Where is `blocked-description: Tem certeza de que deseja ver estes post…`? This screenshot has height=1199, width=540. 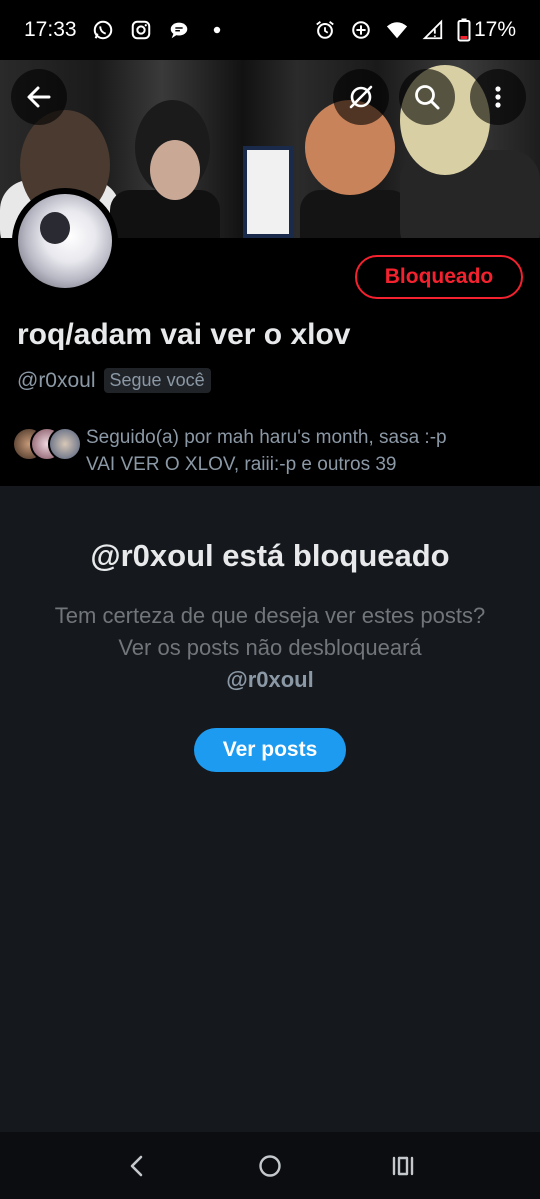 blocked-description: Tem certeza de que deseja ver estes post… is located at coordinates (270, 648).